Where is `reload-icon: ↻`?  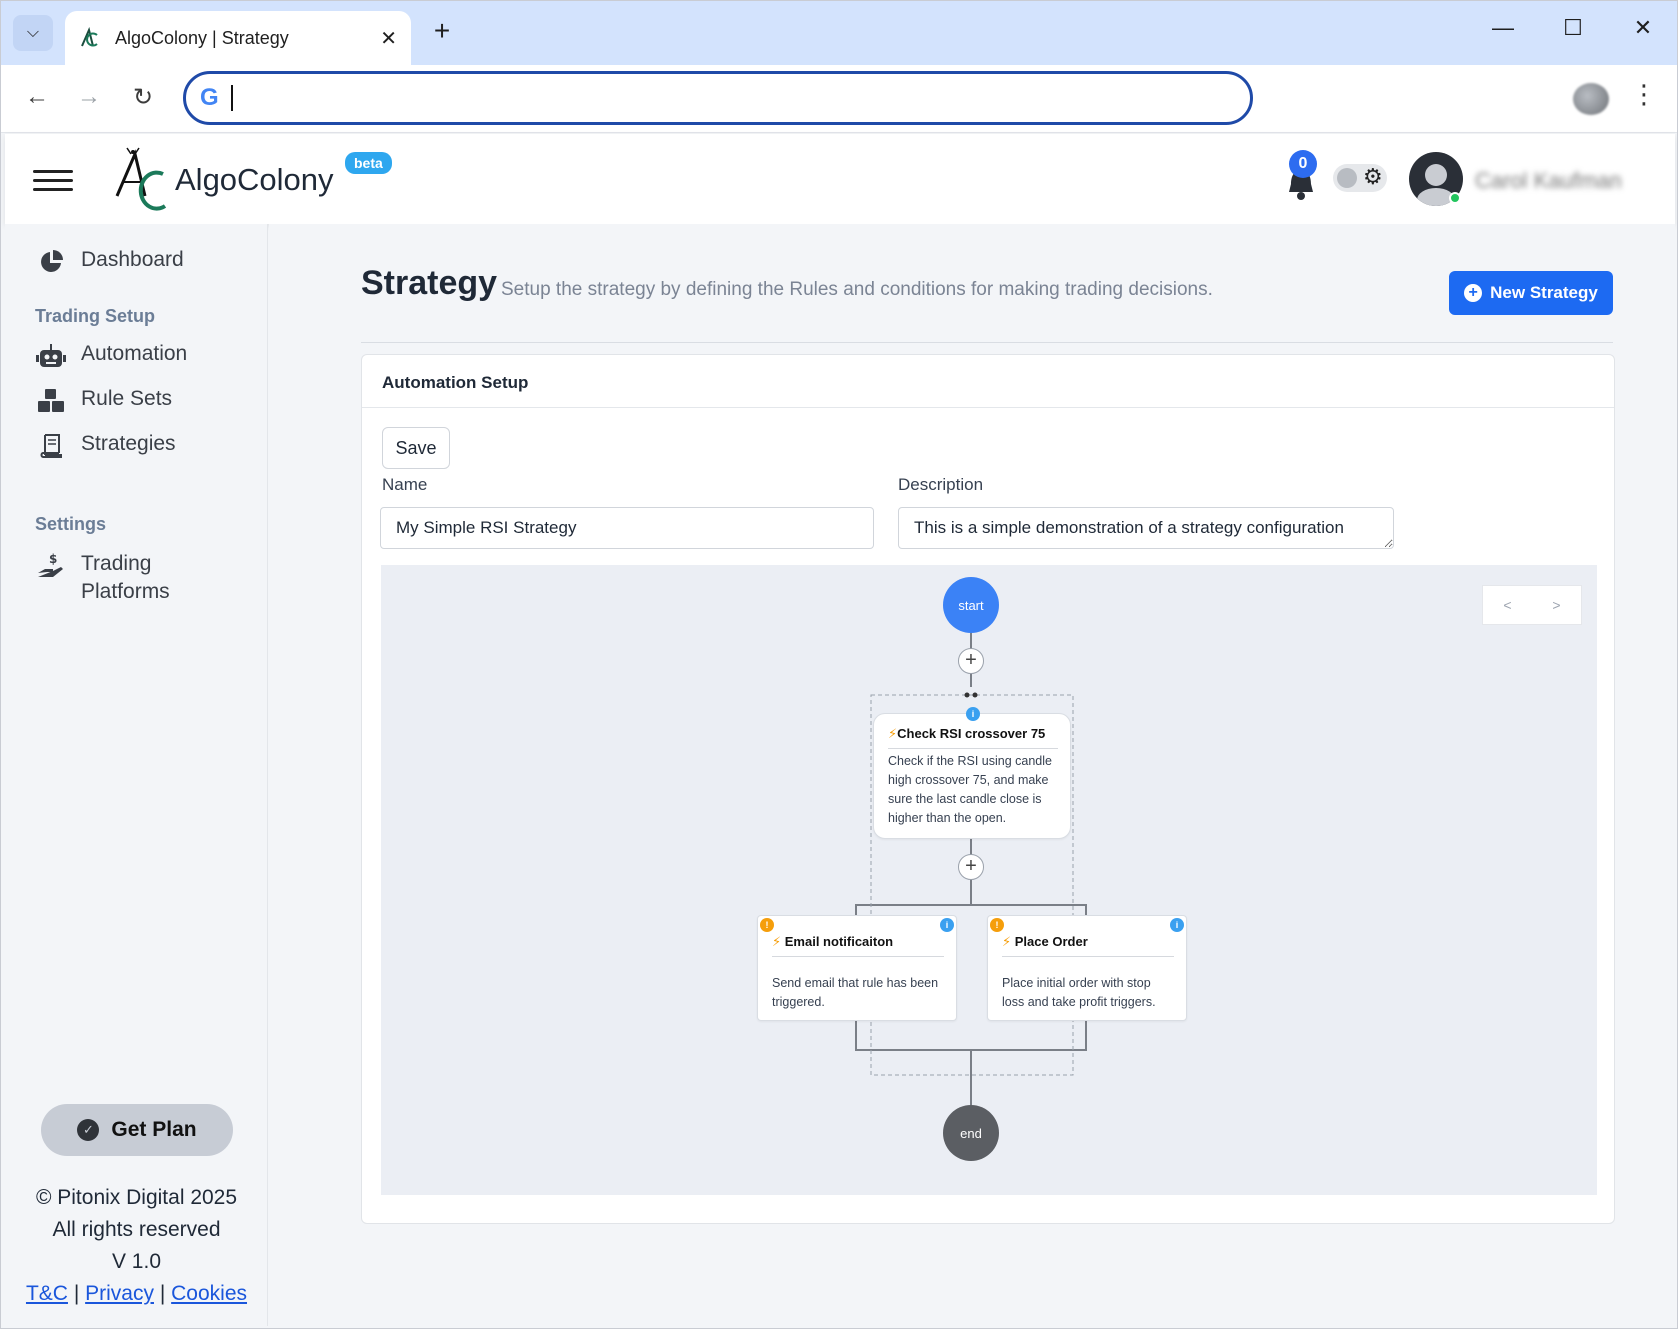
reload-icon: ↻ is located at coordinates (143, 97).